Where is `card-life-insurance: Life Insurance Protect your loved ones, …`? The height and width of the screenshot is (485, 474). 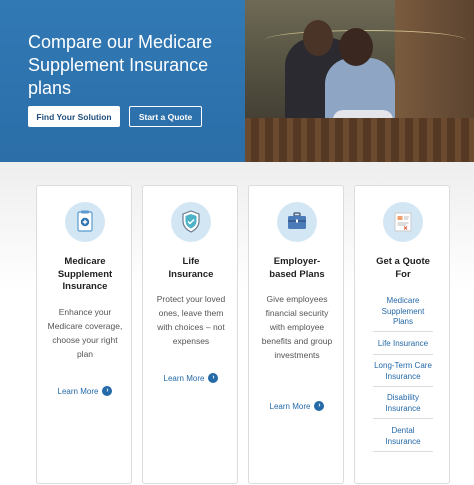 card-life-insurance: Life Insurance Protect your loved ones, … is located at coordinates (190, 334).